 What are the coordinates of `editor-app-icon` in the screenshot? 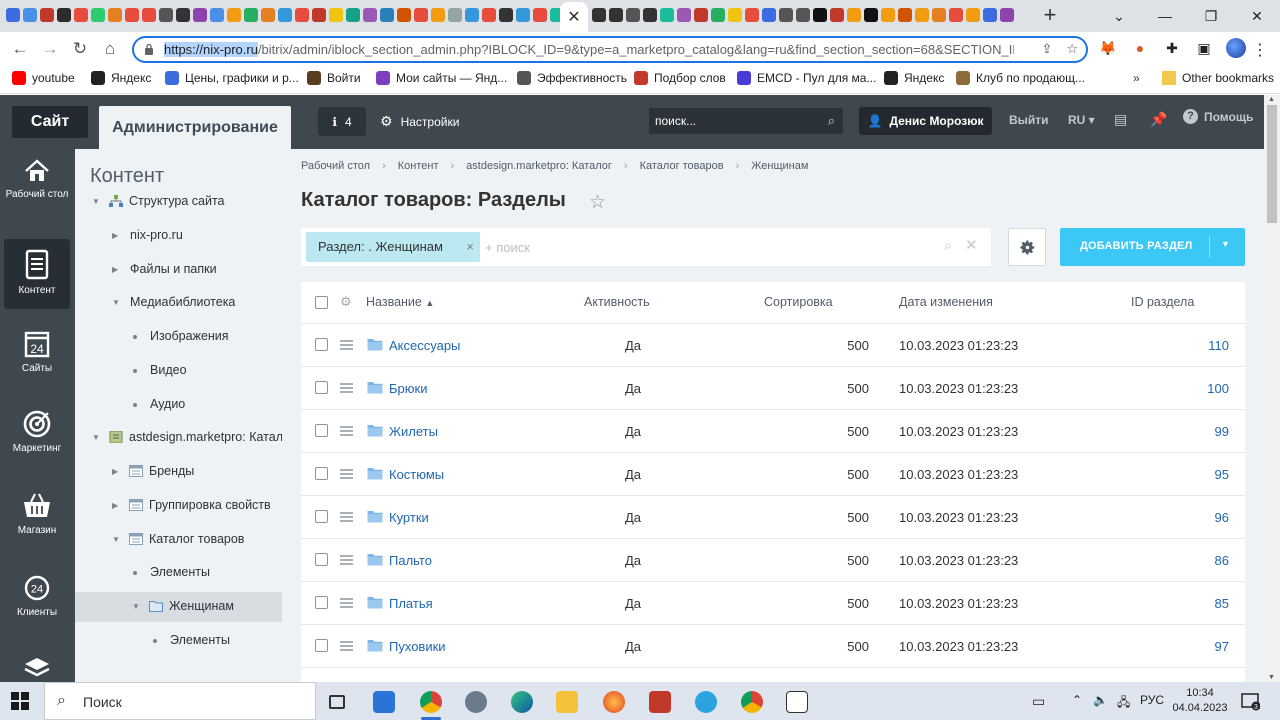 It's located at (797, 702).